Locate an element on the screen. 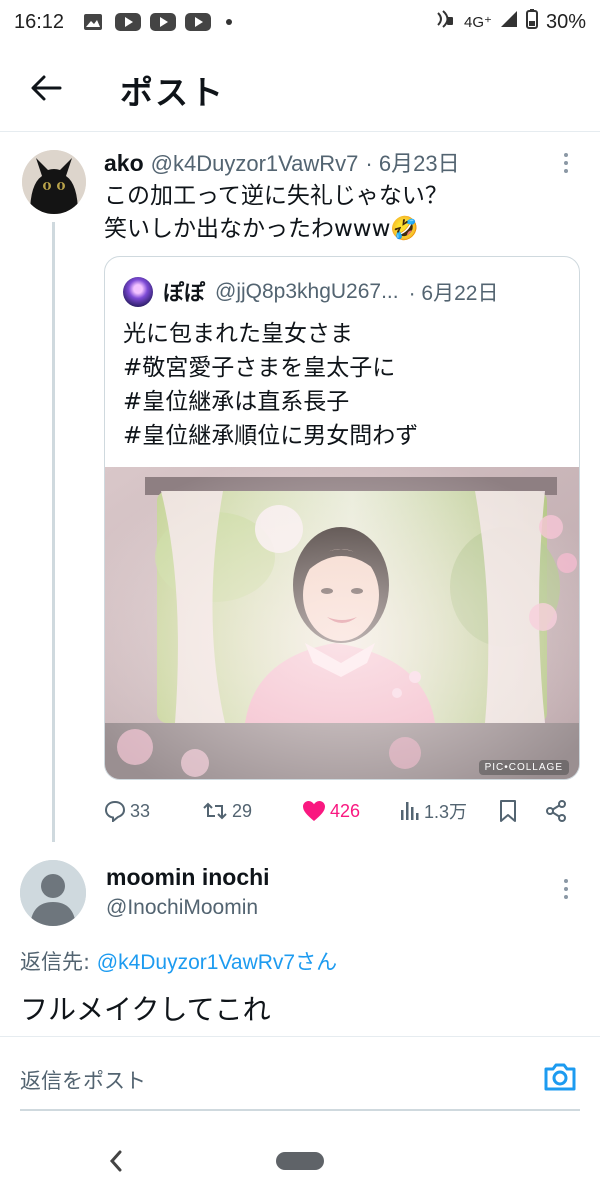 Image resolution: width=600 pixels, height=1200 pixels. views-count: 1.3万 is located at coordinates (446, 812).